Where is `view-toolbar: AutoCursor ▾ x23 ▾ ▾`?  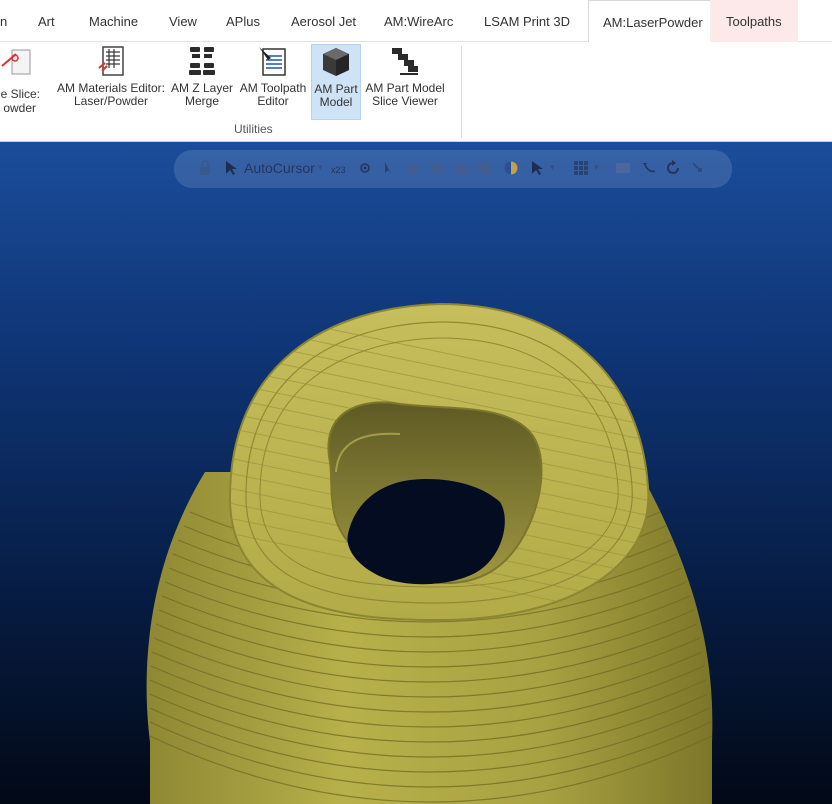 view-toolbar: AutoCursor ▾ x23 ▾ ▾ is located at coordinates (453, 169).